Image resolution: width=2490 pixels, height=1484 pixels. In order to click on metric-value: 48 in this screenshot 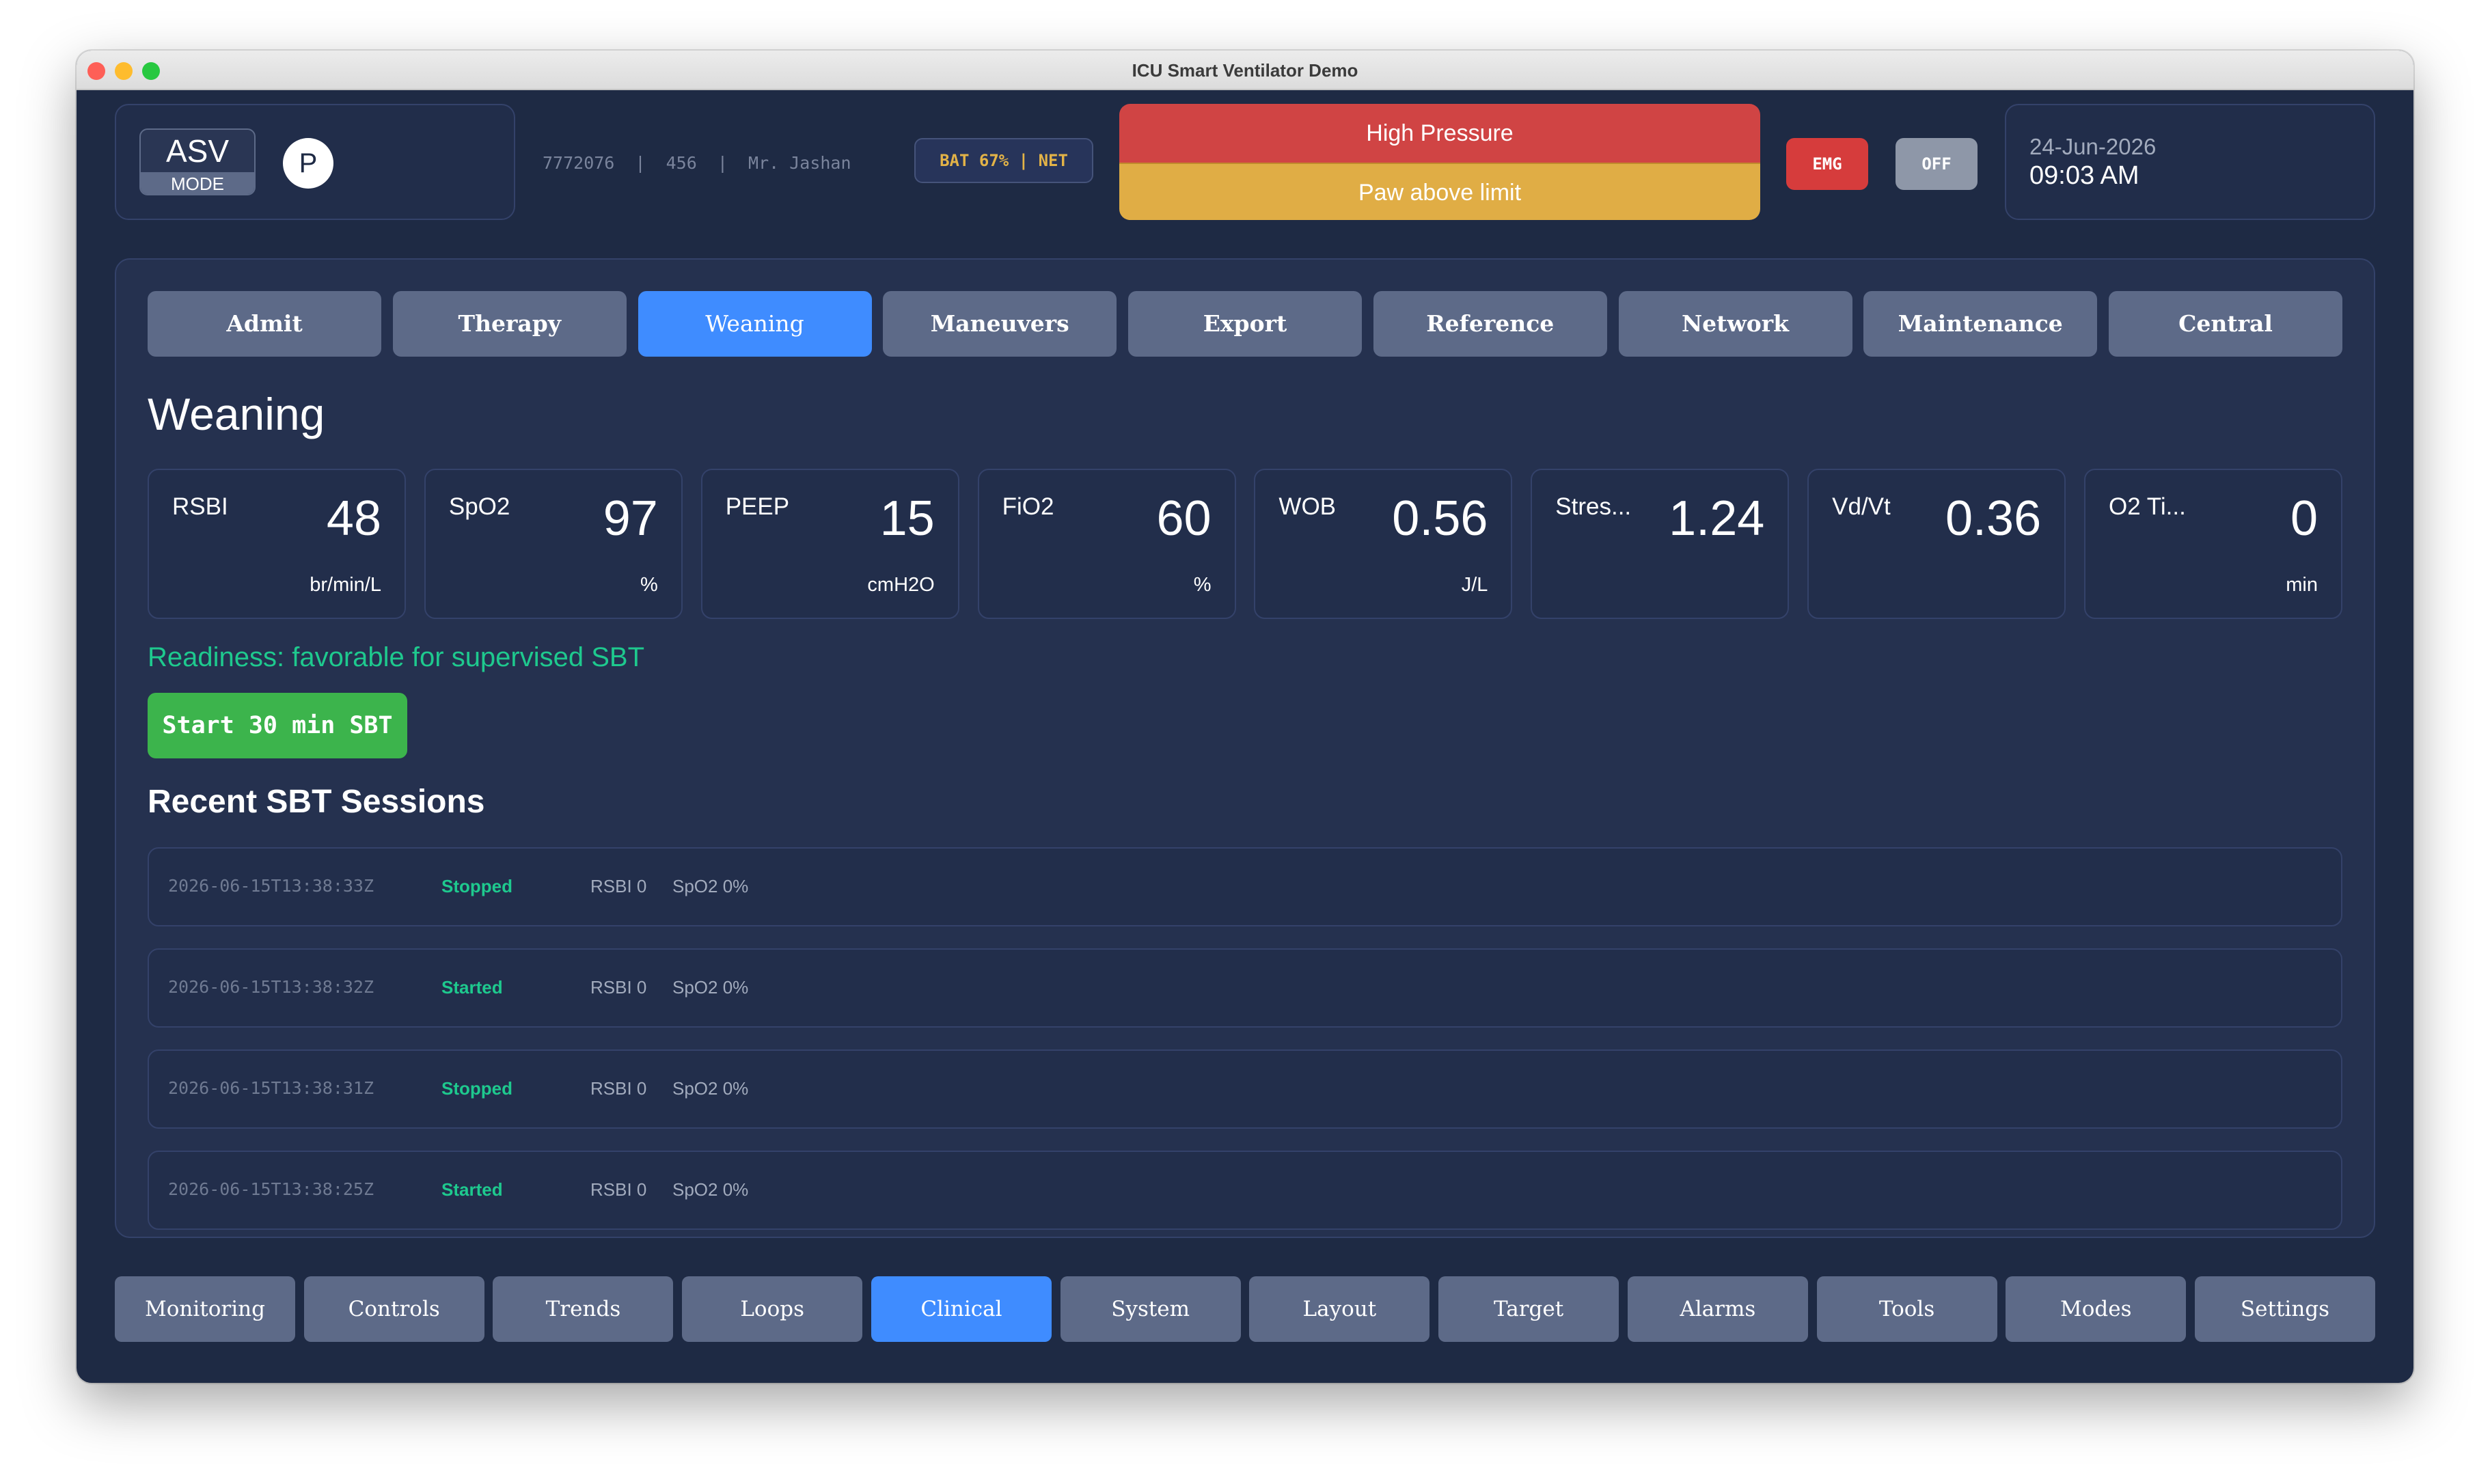, I will do `click(353, 518)`.